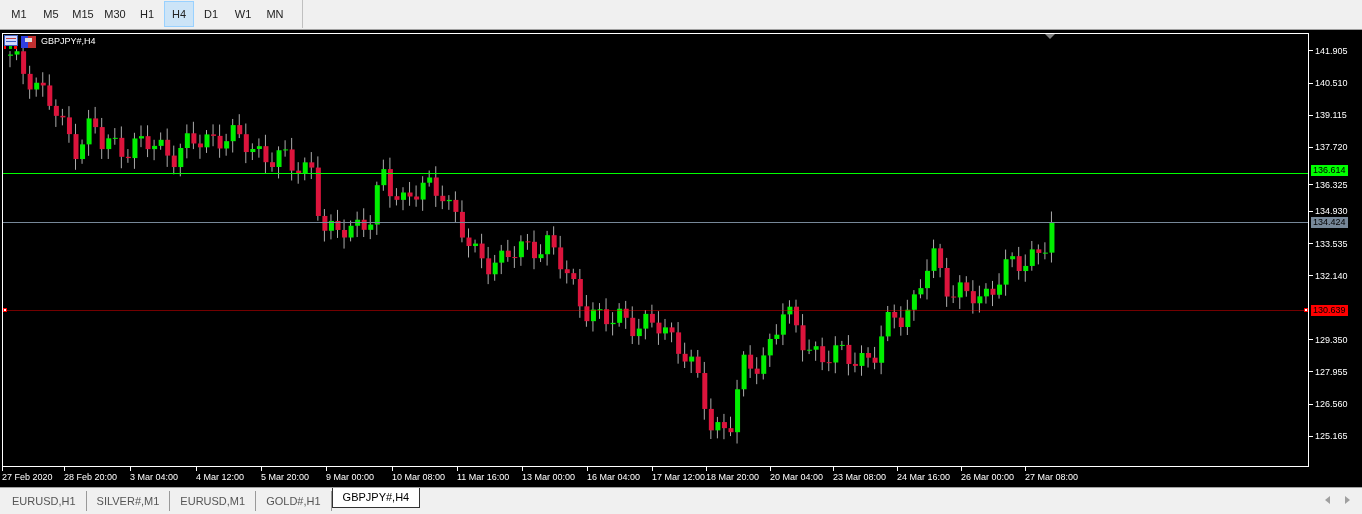 The width and height of the screenshot is (1362, 514). What do you see at coordinates (1331, 115) in the screenshot?
I see `price-label: 139.115` at bounding box center [1331, 115].